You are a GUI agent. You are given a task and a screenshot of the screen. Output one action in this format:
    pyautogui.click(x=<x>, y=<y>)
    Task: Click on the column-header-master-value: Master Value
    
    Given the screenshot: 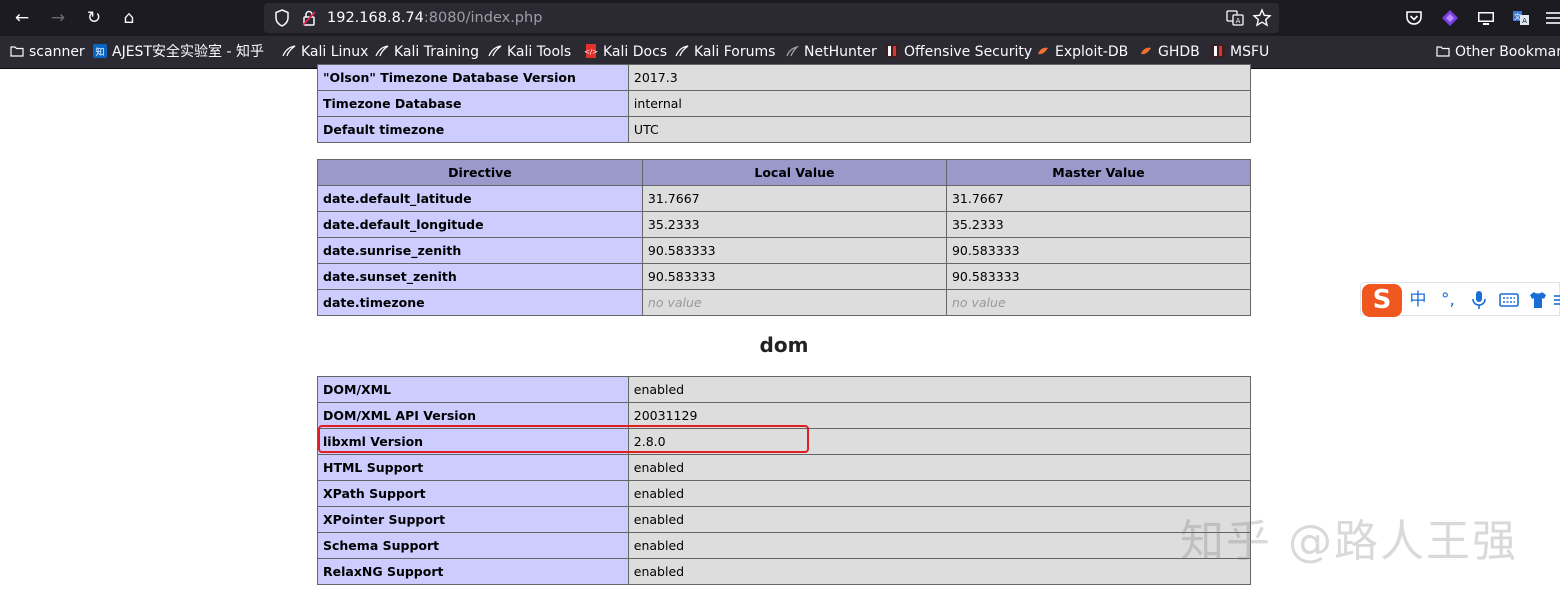 What is the action you would take?
    pyautogui.click(x=1098, y=172)
    